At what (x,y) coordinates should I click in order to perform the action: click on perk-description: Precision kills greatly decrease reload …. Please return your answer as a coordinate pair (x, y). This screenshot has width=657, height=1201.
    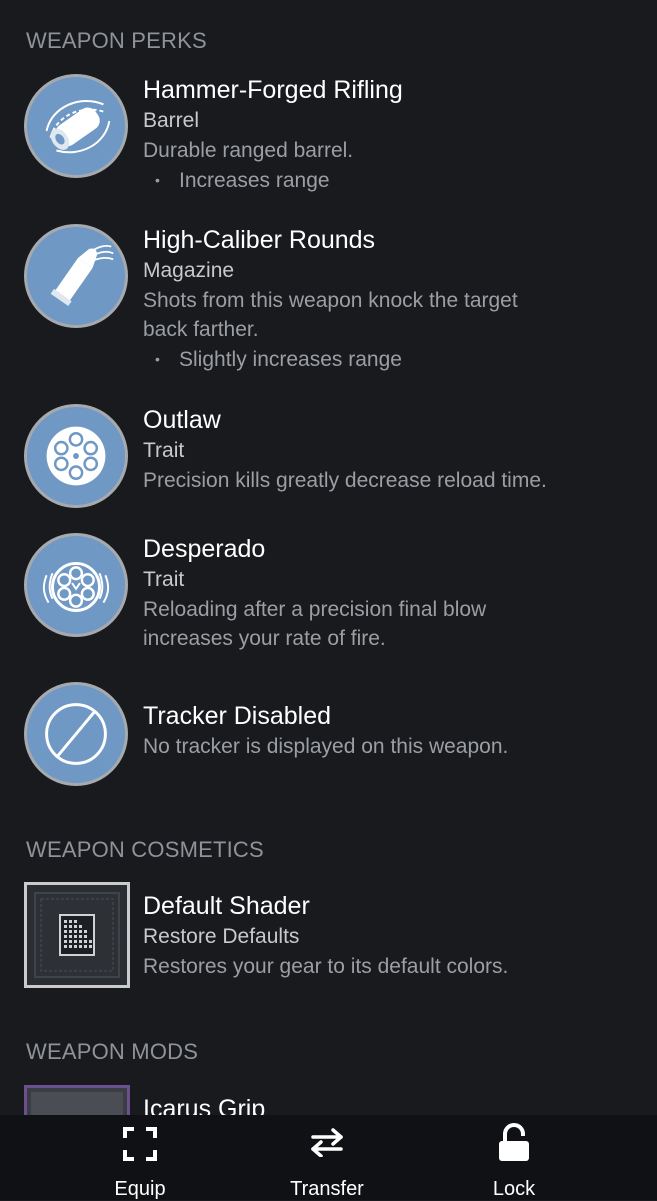
    Looking at the image, I should click on (345, 480).